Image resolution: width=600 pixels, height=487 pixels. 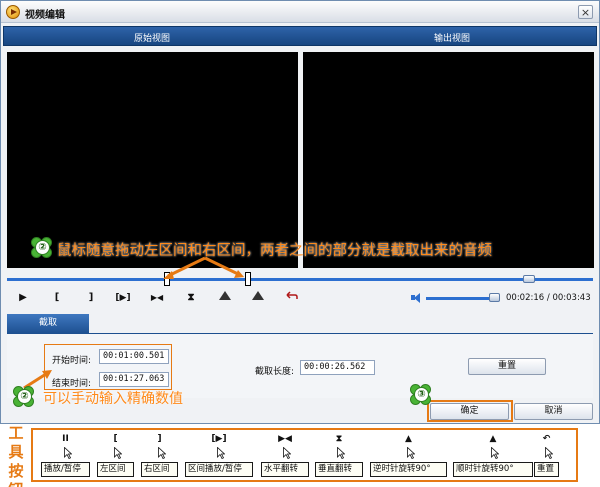 What do you see at coordinates (219, 469) in the screenshot?
I see `legend-label-range-play: 区间播放/暂停` at bounding box center [219, 469].